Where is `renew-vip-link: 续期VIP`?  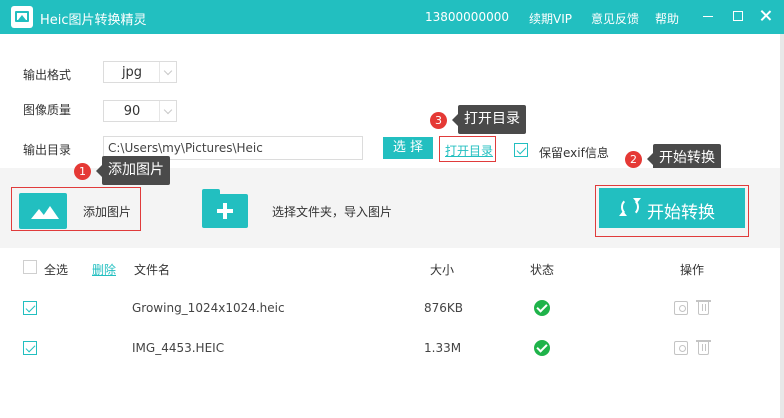
renew-vip-link: 续期VIP is located at coordinates (550, 18).